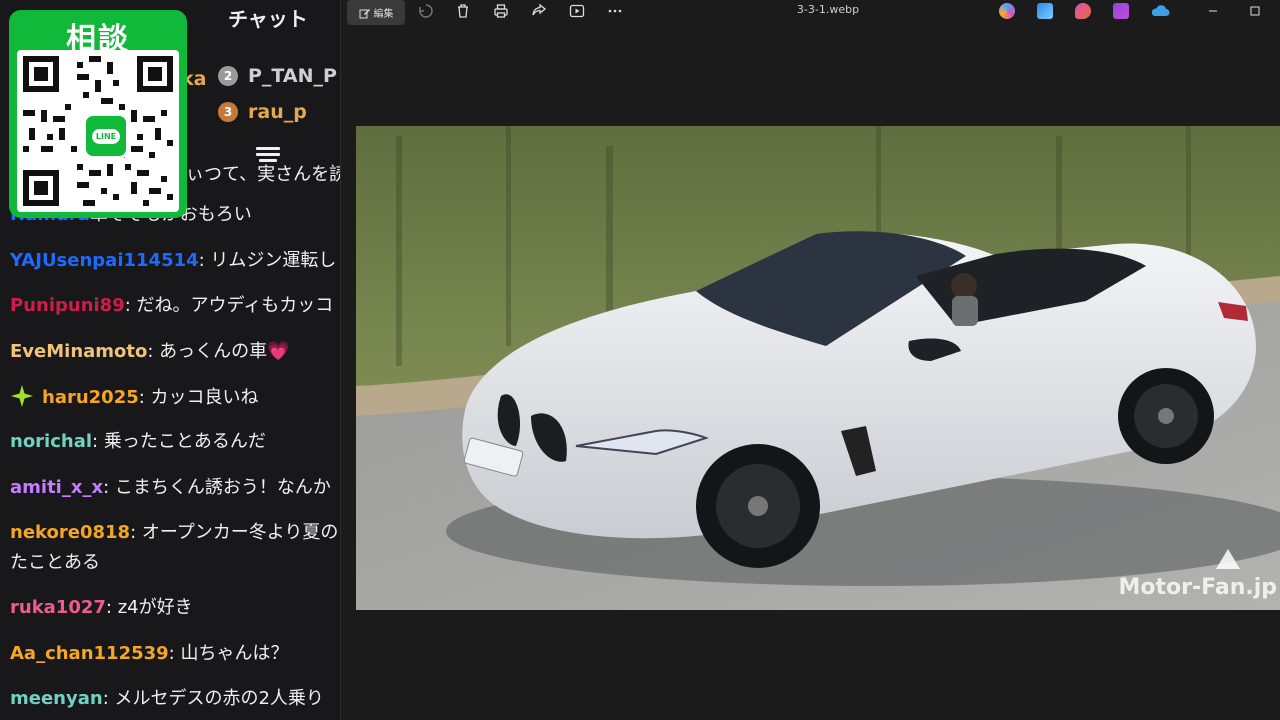  What do you see at coordinates (828, 9) in the screenshot?
I see `file-name: 3-3-1.webp` at bounding box center [828, 9].